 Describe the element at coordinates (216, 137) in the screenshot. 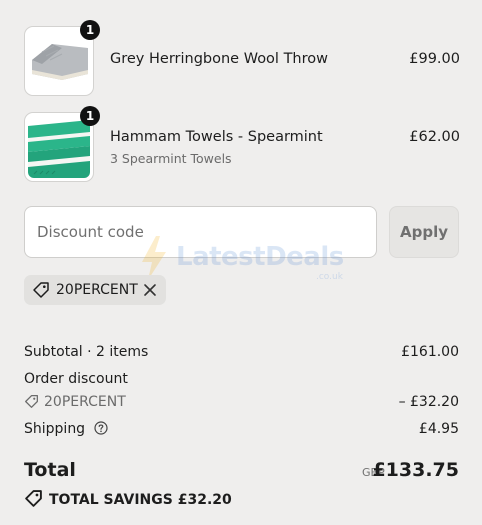

I see `item-title: Hammam Towels - Spearmint` at that location.